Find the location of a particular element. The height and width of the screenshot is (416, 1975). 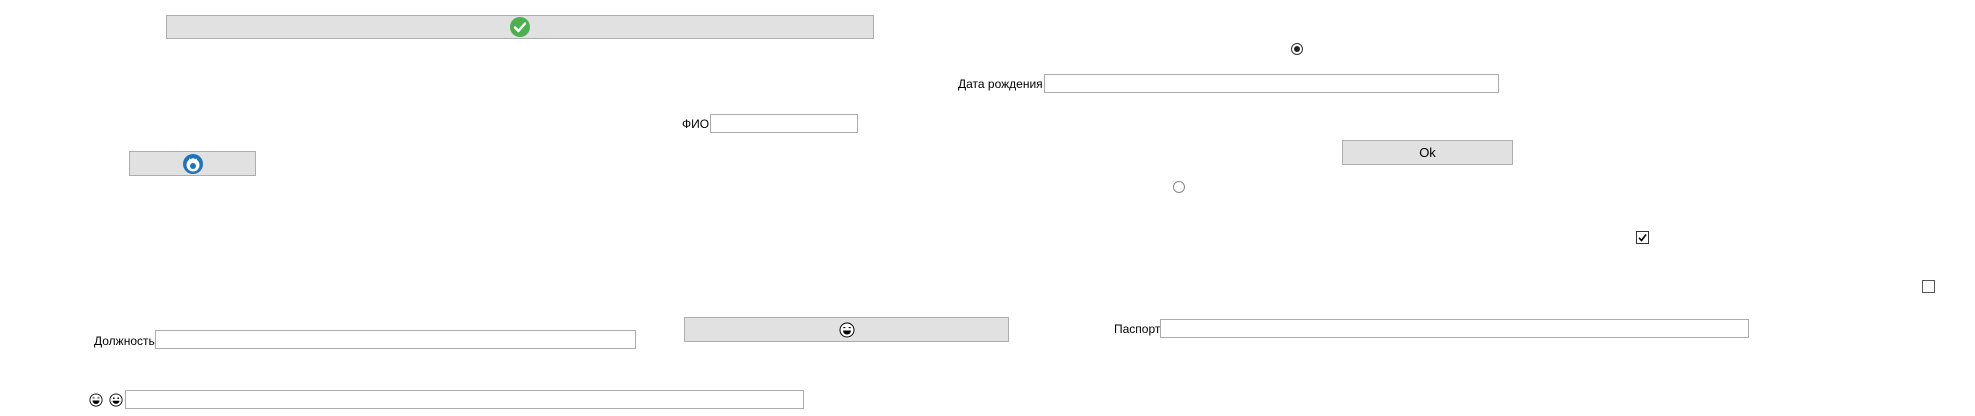

face-button is located at coordinates (846, 329).